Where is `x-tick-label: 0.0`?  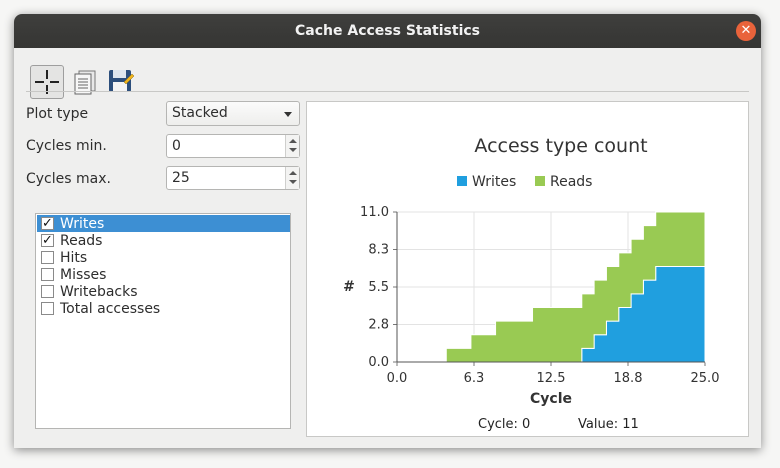
x-tick-label: 0.0 is located at coordinates (397, 378).